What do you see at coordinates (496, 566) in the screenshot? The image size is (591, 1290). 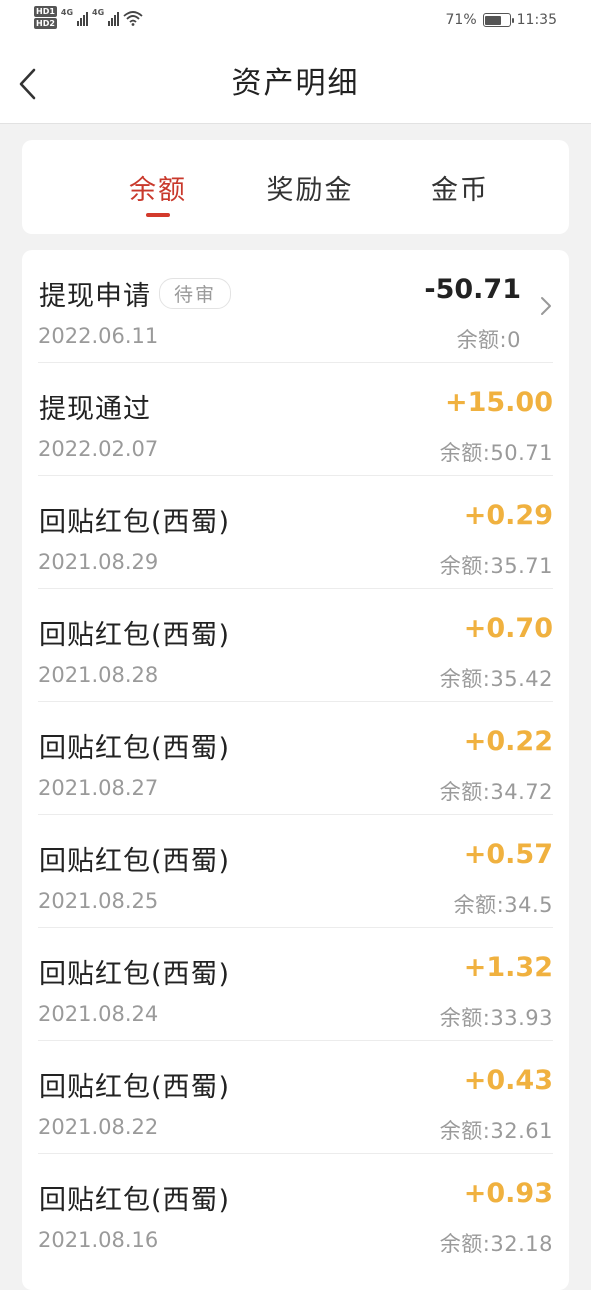 I see `item-balance: 余额:35.71` at bounding box center [496, 566].